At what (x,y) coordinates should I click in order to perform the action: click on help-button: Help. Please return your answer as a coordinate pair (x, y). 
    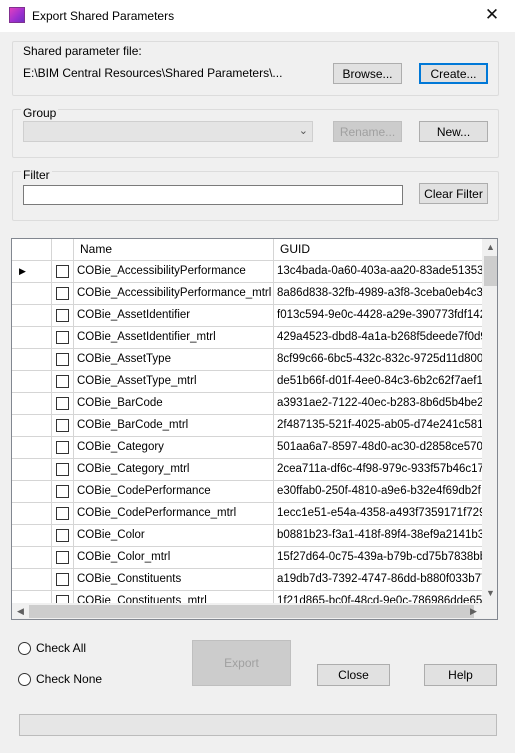
    Looking at the image, I should click on (460, 675).